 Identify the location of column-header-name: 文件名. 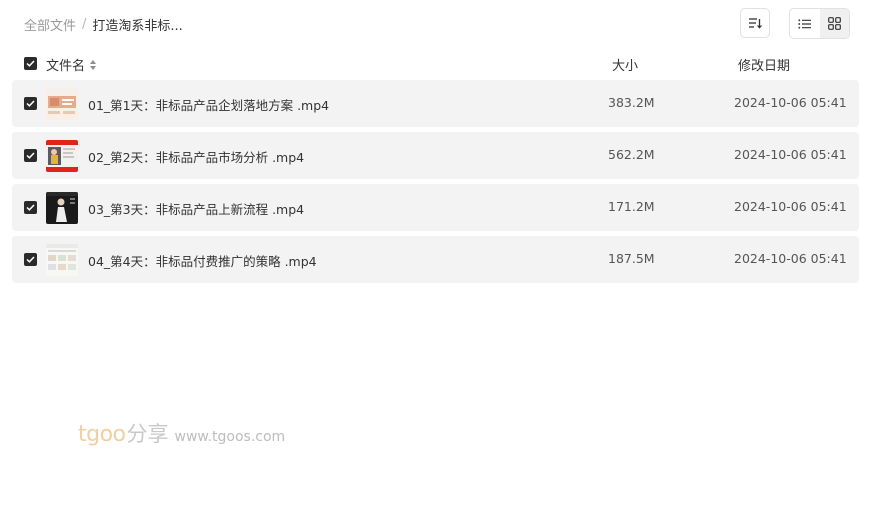
(71, 64).